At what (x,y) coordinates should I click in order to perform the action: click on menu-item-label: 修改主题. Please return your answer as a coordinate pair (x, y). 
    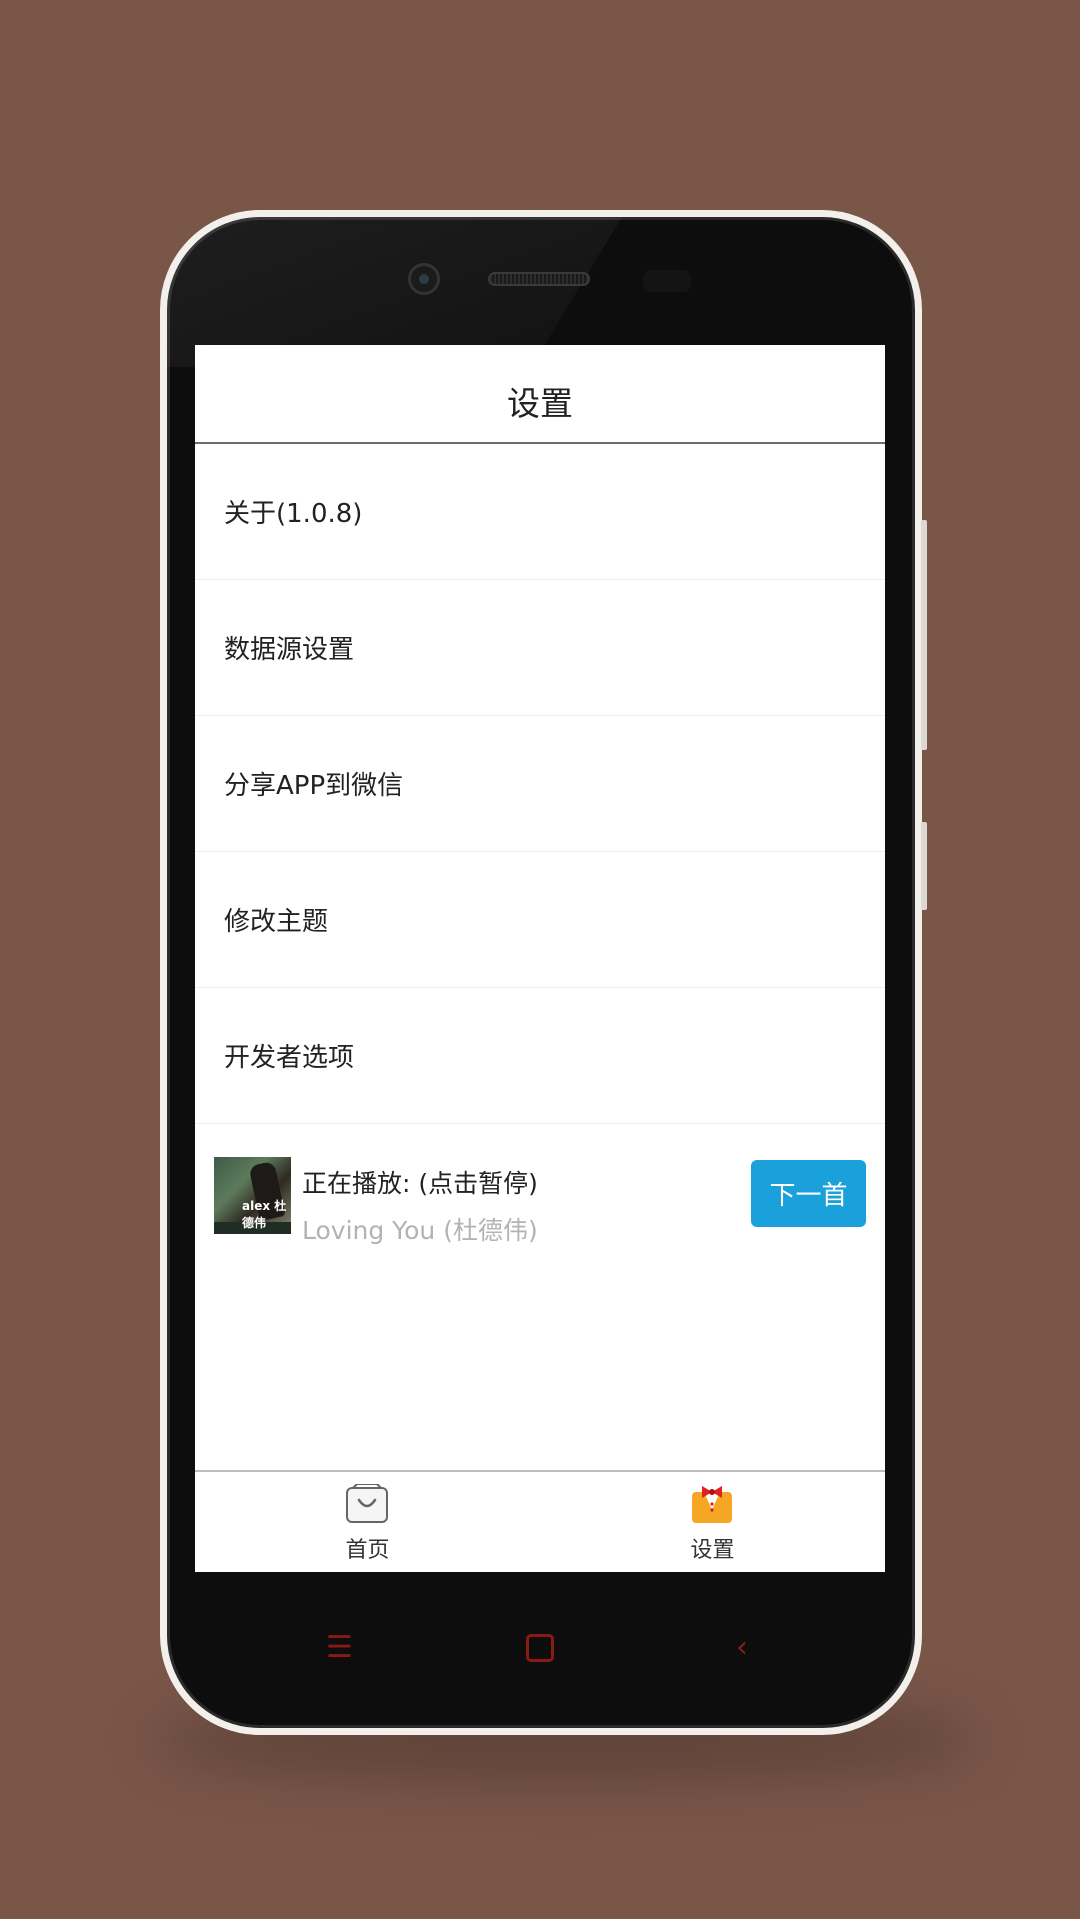
    Looking at the image, I should click on (276, 922).